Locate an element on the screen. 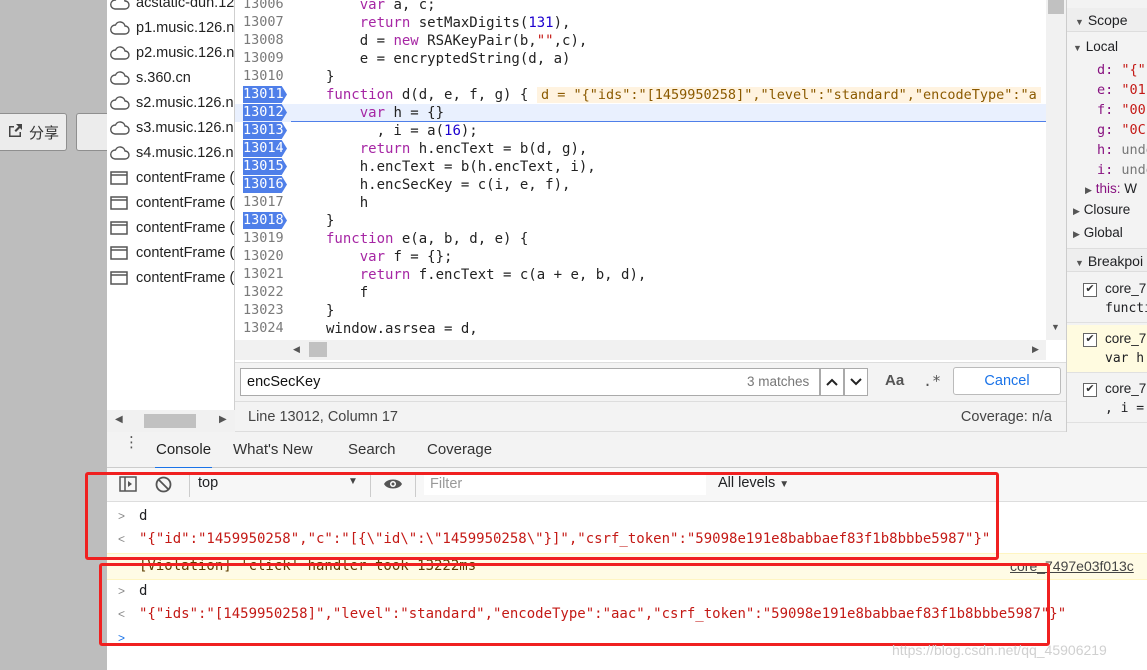 The image size is (1147, 670). line-number: 13009 is located at coordinates (265, 58).